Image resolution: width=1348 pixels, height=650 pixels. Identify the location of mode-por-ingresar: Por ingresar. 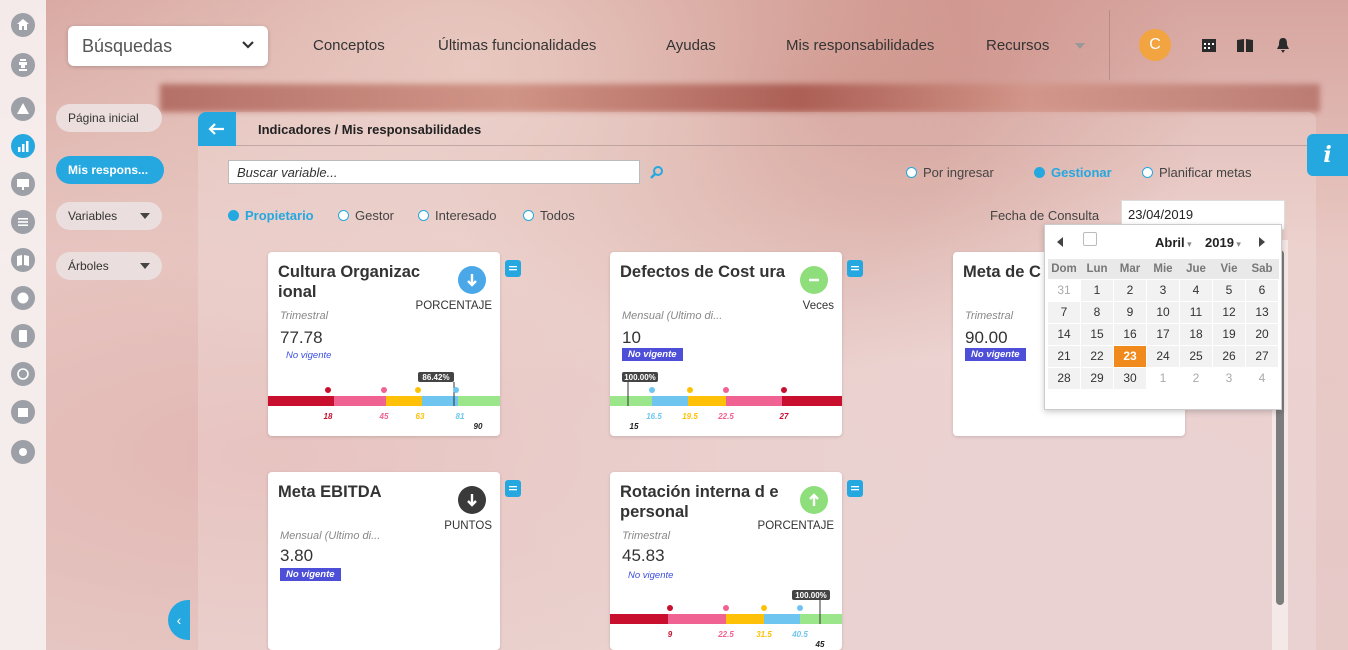
(950, 172).